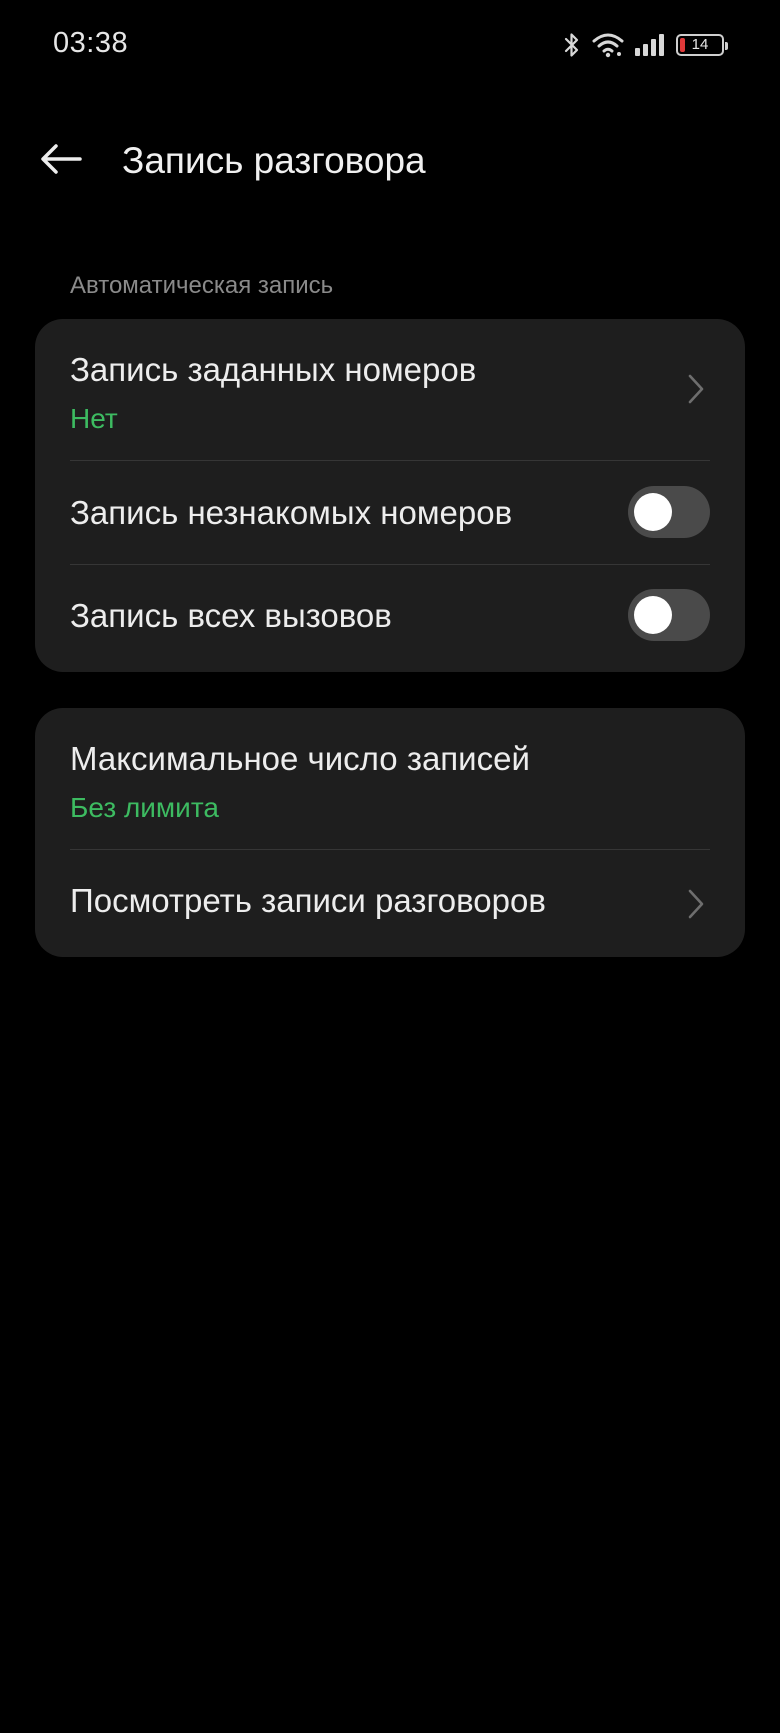  Describe the element at coordinates (144, 807) in the screenshot. I see `max-records-value: Без лимита` at that location.